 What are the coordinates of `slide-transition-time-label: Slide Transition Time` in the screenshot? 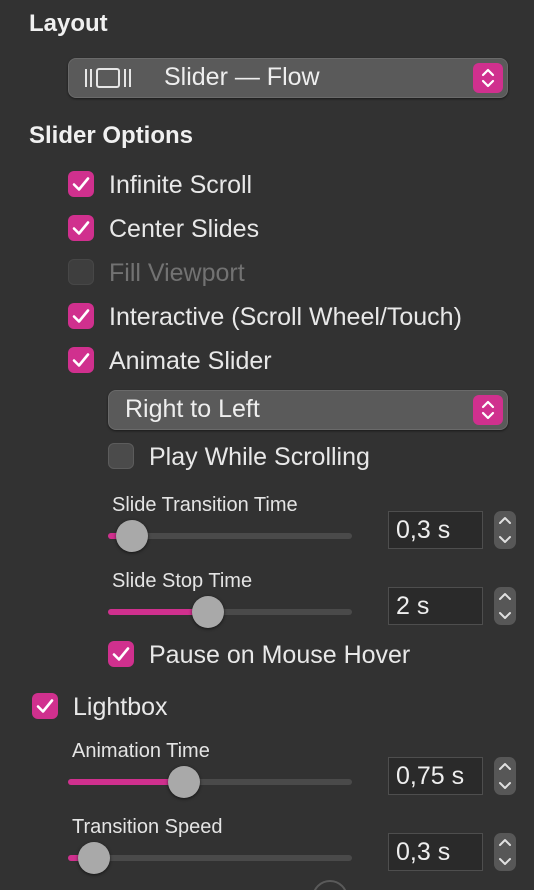 It's located at (205, 505).